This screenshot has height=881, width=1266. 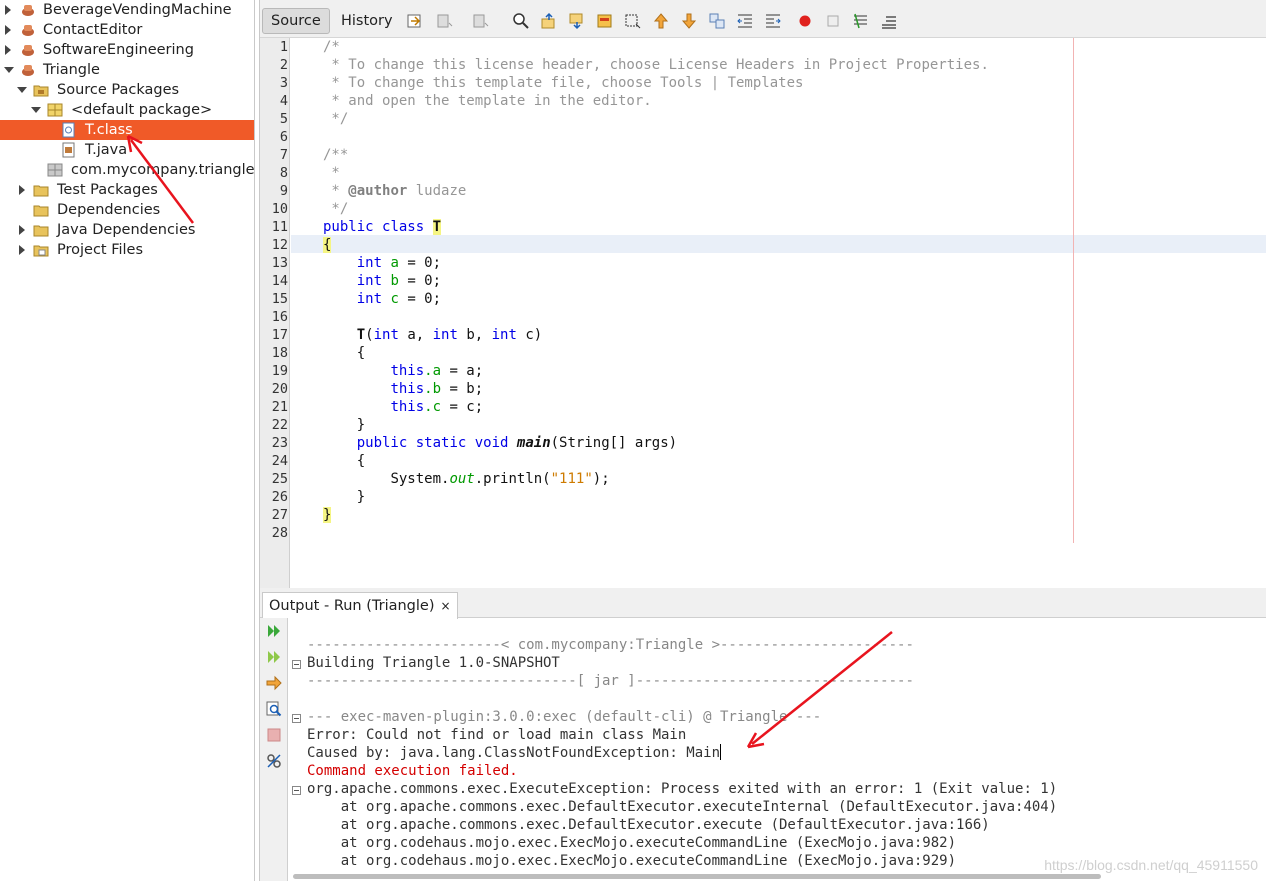 What do you see at coordinates (500, 479) in the screenshot?
I see `code-line: System.out.println("111");` at bounding box center [500, 479].